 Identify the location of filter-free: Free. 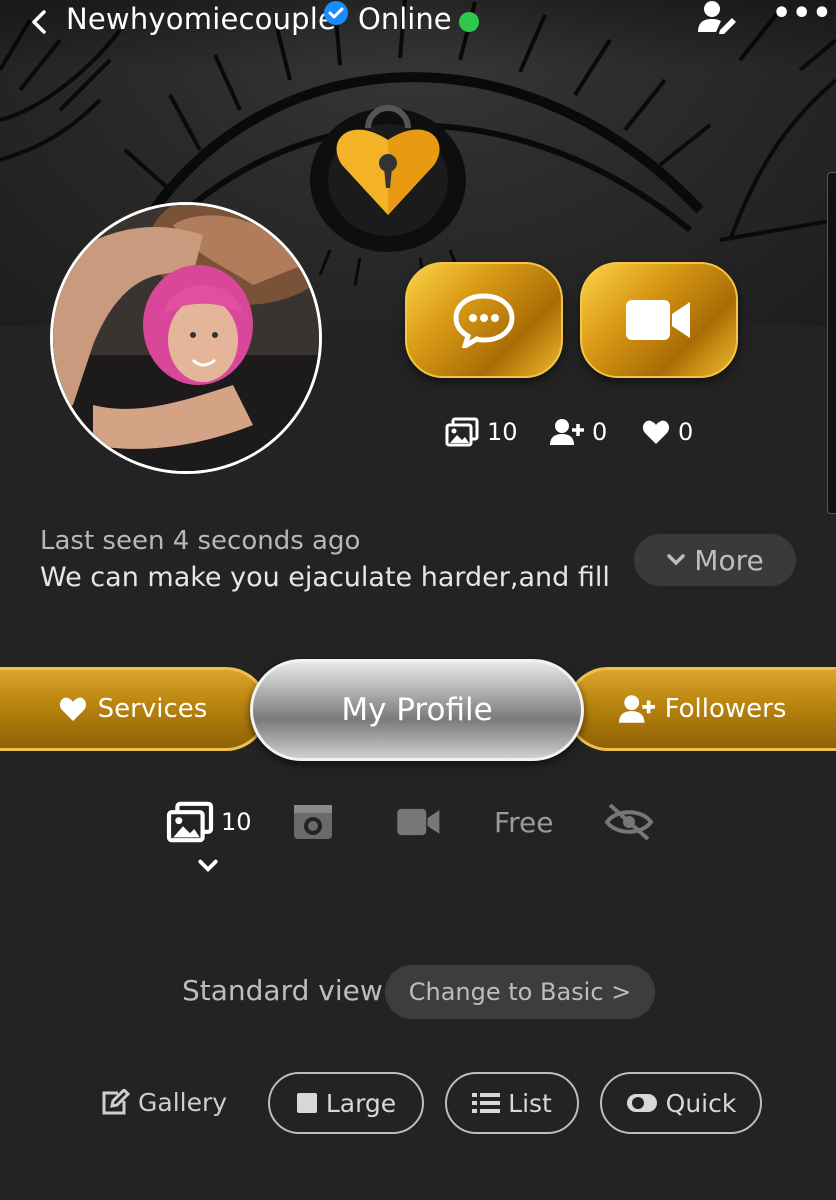
(523, 822).